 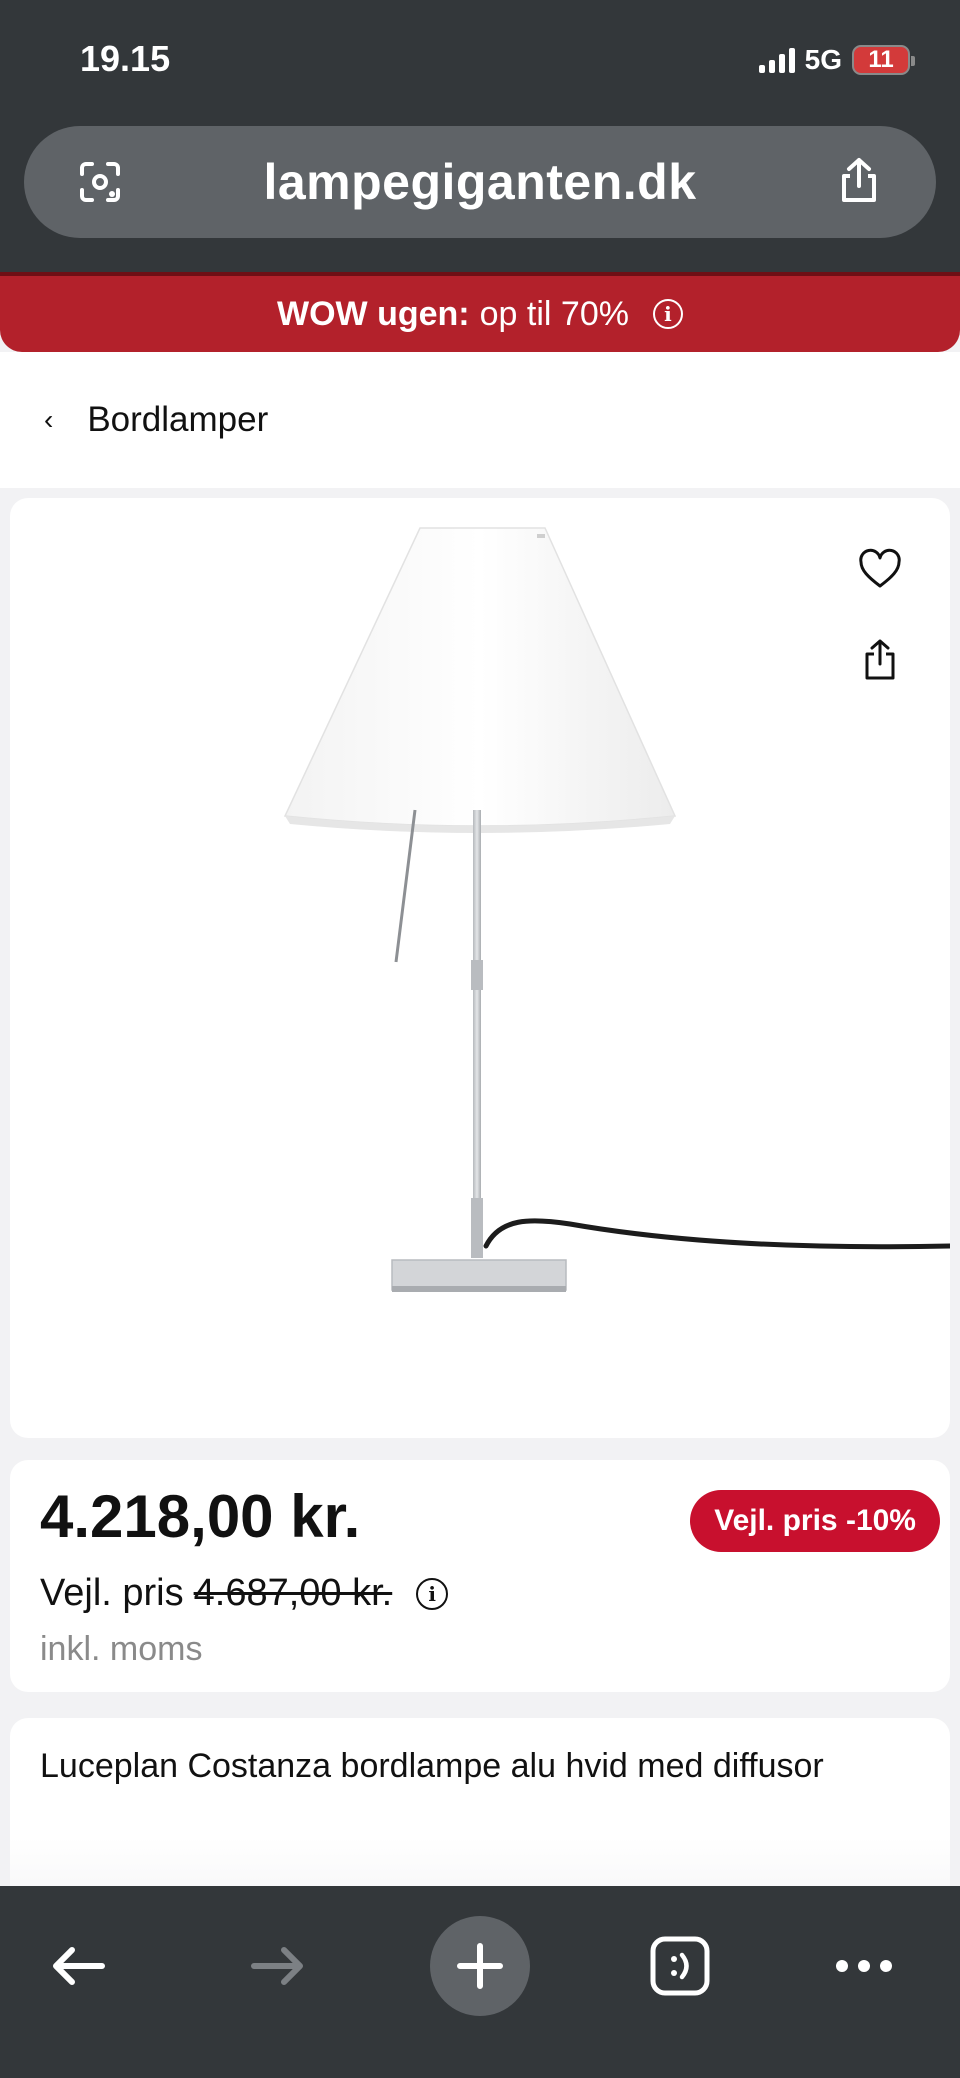 I want to click on back-button, so click(x=78, y=1966).